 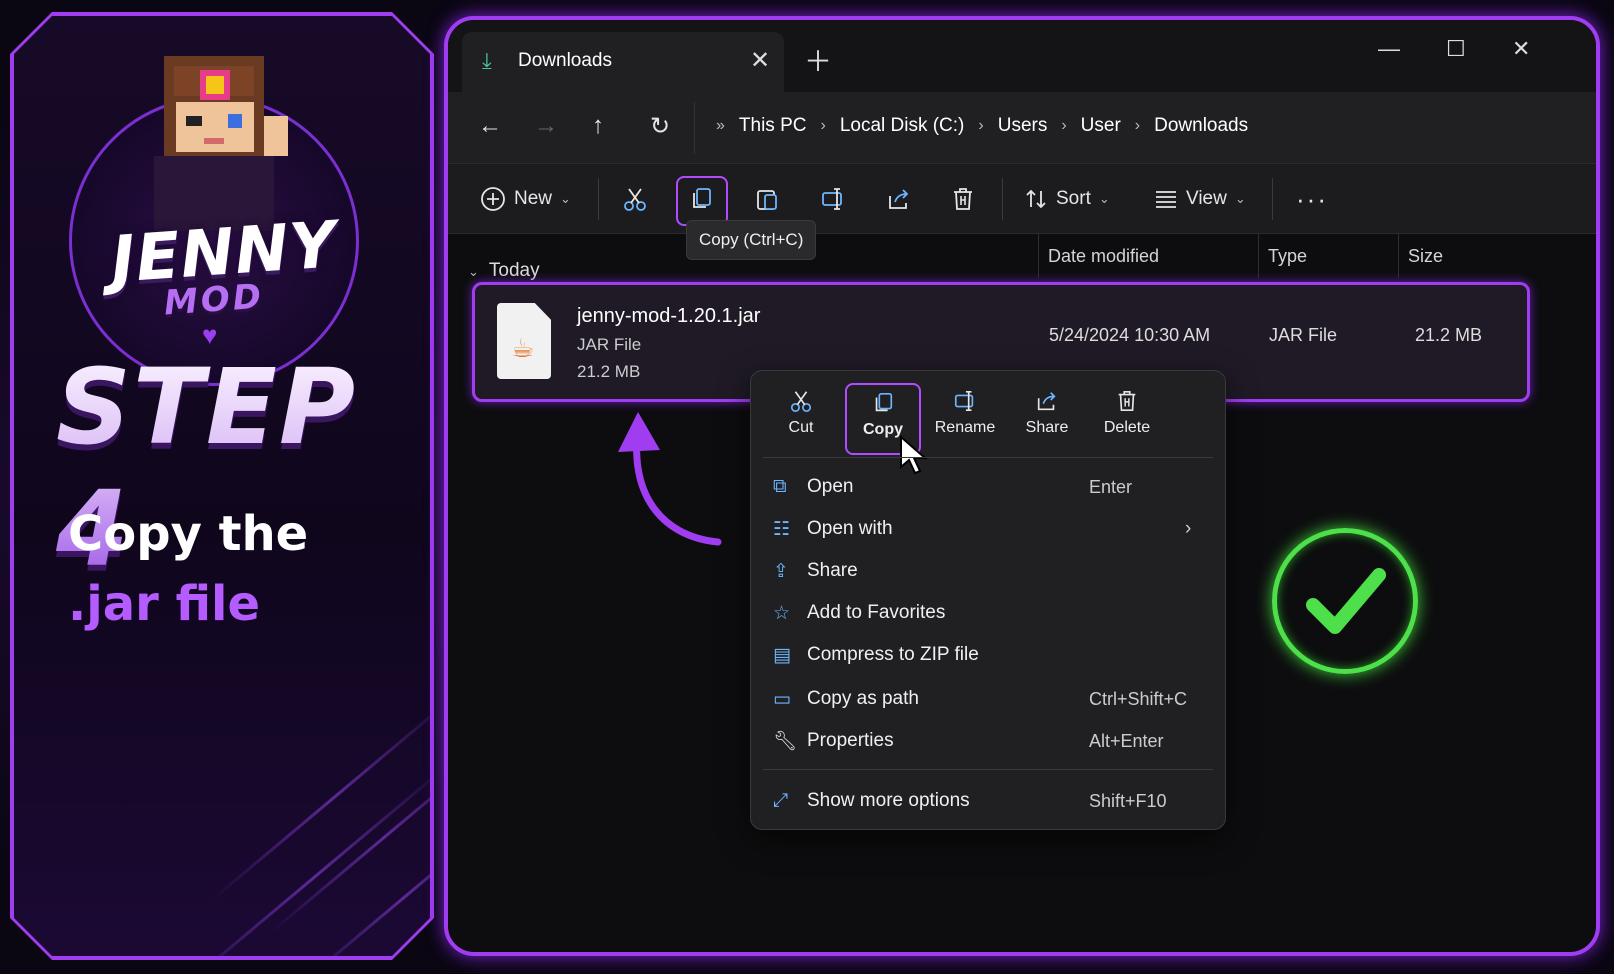 I want to click on up-icon: ↑, so click(x=598, y=126).